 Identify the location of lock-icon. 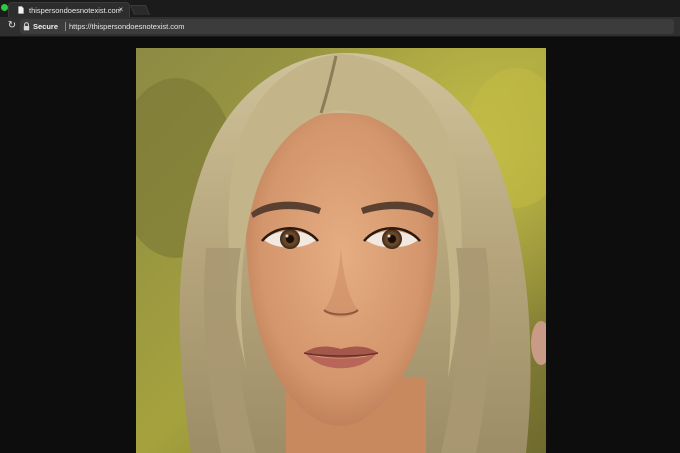
(26, 26).